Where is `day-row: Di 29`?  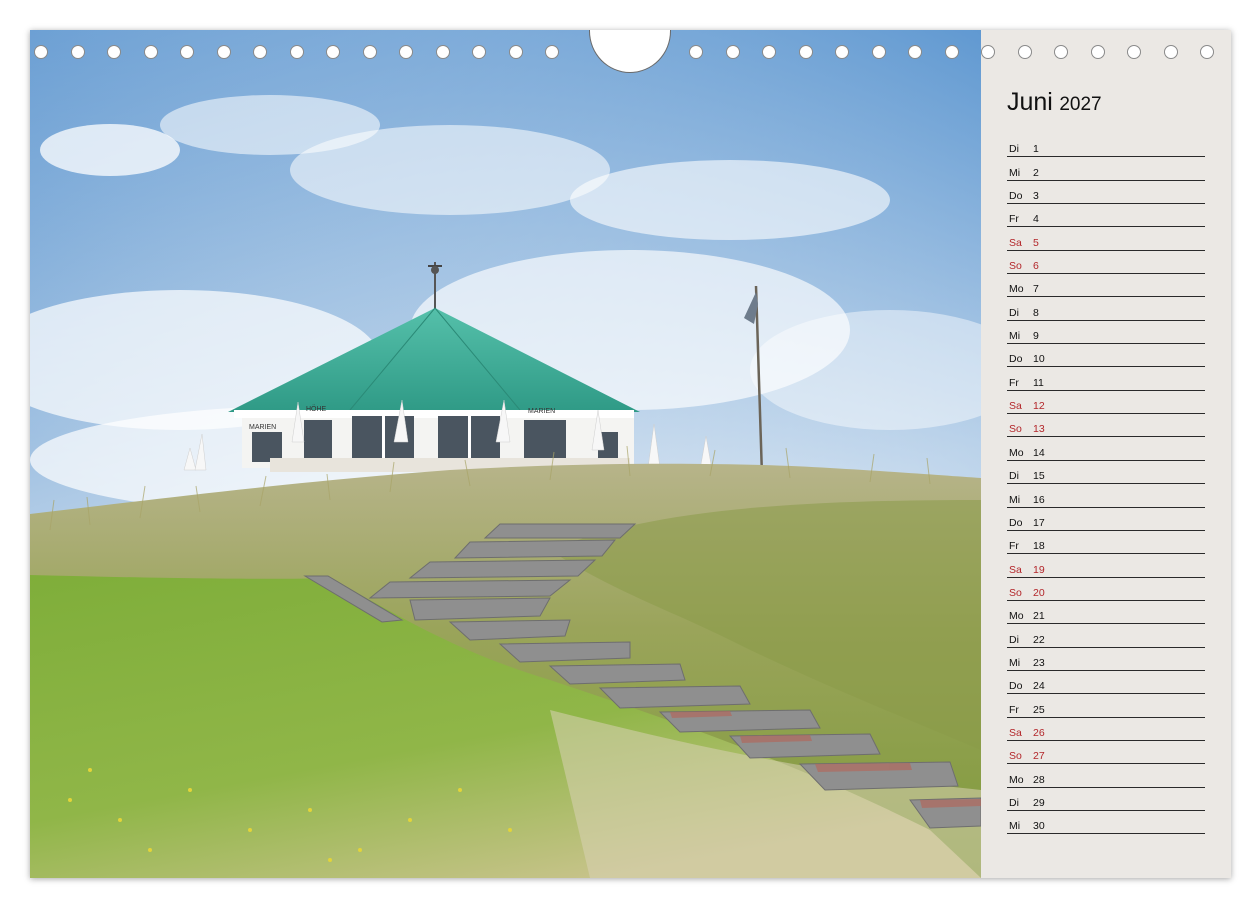 day-row: Di 29 is located at coordinates (1106, 799).